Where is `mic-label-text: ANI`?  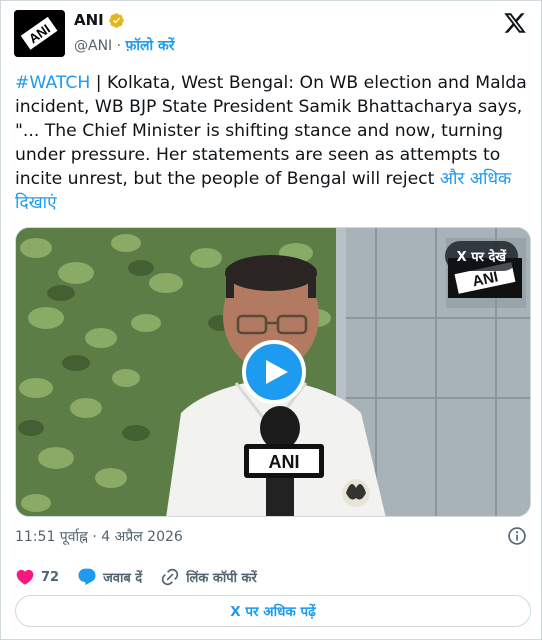 mic-label-text: ANI is located at coordinates (284, 462).